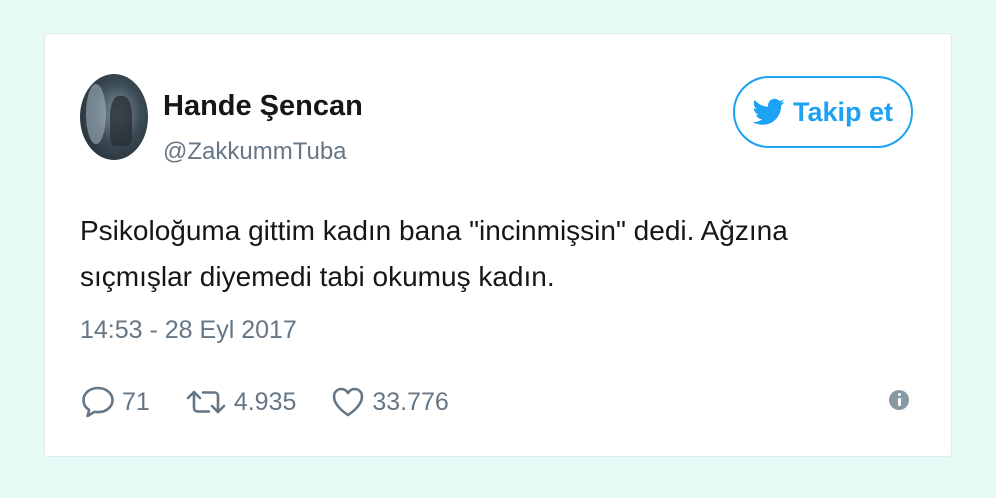  Describe the element at coordinates (265, 401) in the screenshot. I see `retweet-count: 4.935` at that location.